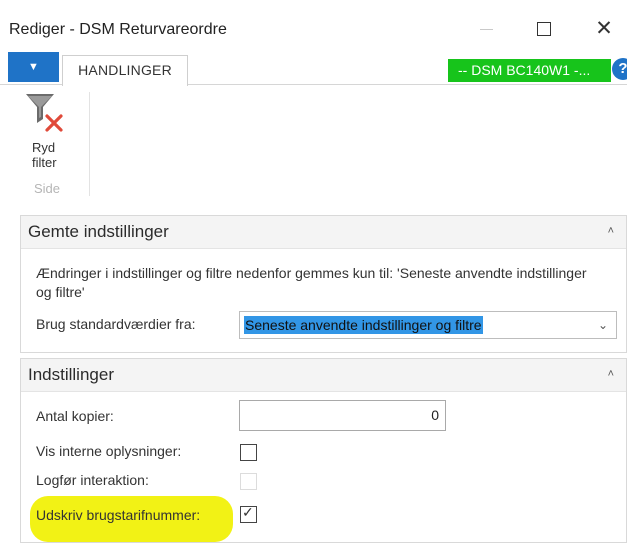  What do you see at coordinates (248, 452) in the screenshot?
I see `internal-info-checkbox` at bounding box center [248, 452].